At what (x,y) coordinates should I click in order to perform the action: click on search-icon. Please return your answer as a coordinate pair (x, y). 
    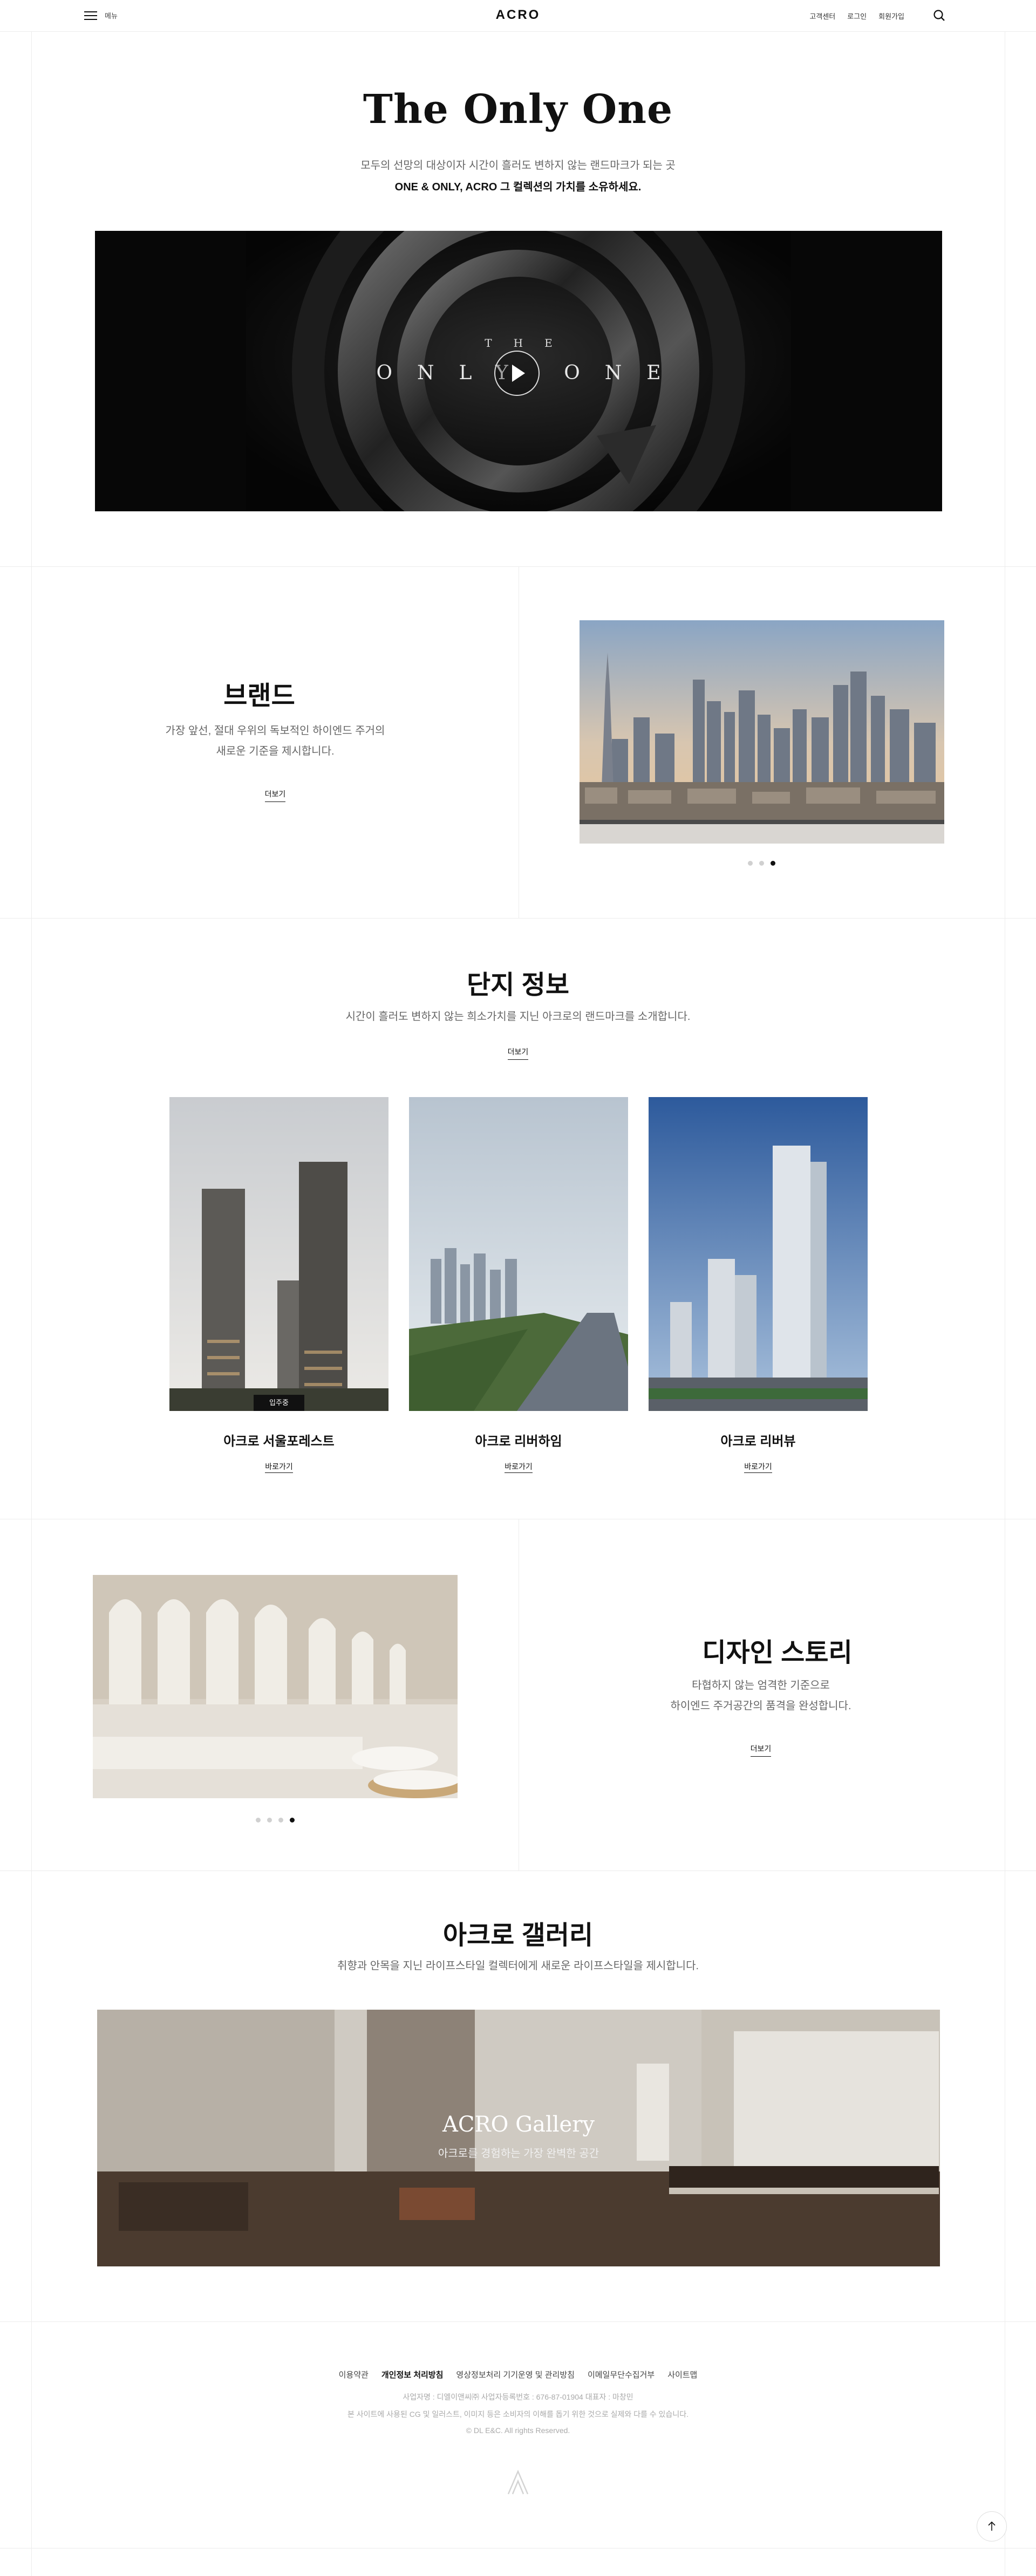
    Looking at the image, I should click on (939, 15).